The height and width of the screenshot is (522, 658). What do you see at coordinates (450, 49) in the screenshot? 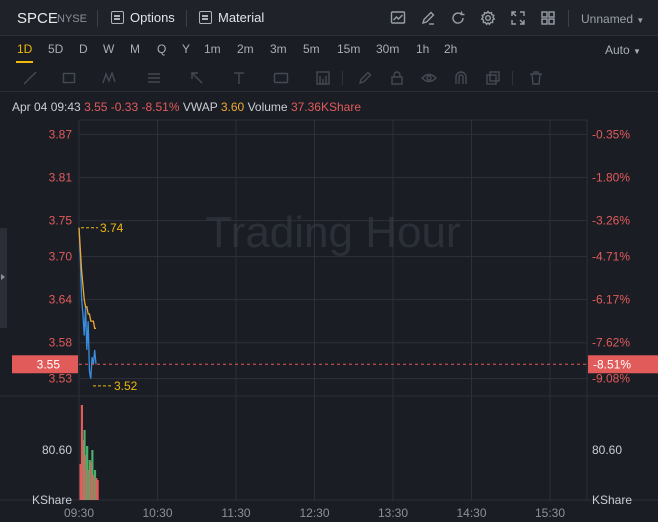
I see `period-2h: 2h` at bounding box center [450, 49].